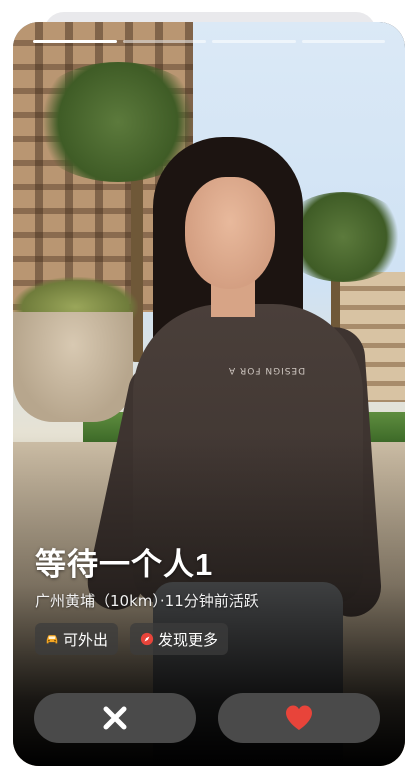  What do you see at coordinates (124, 564) in the screenshot?
I see `profile-name: 等待一个人1` at bounding box center [124, 564].